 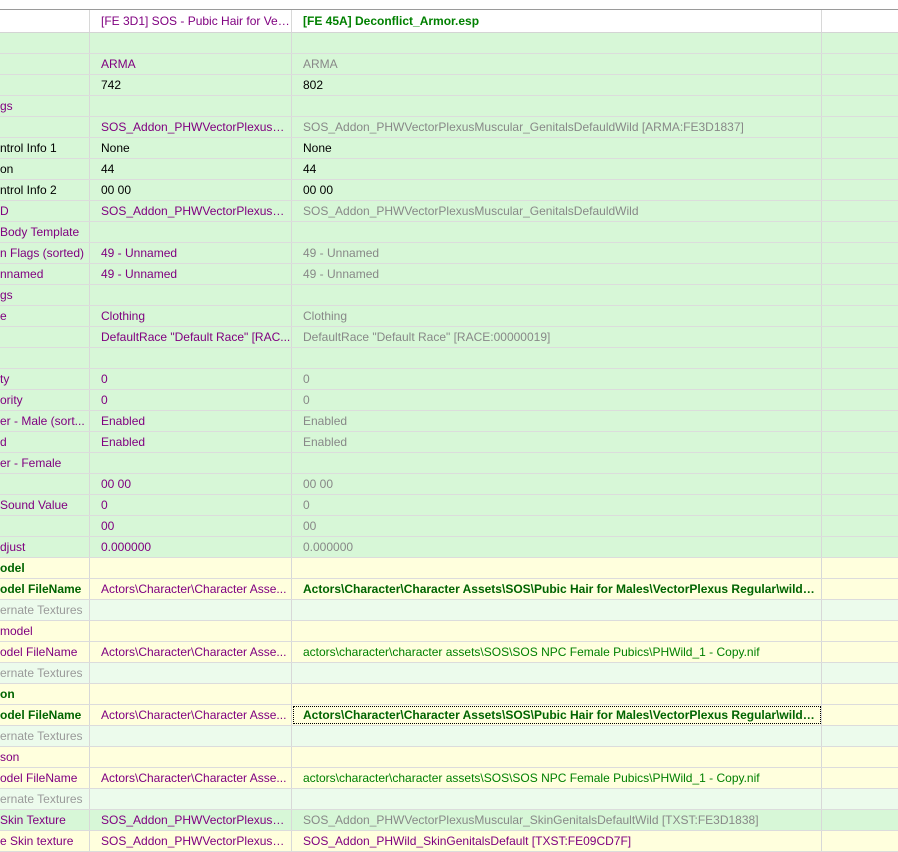 What do you see at coordinates (191, 169) in the screenshot?
I see `row-value-plugin-1: 44` at bounding box center [191, 169].